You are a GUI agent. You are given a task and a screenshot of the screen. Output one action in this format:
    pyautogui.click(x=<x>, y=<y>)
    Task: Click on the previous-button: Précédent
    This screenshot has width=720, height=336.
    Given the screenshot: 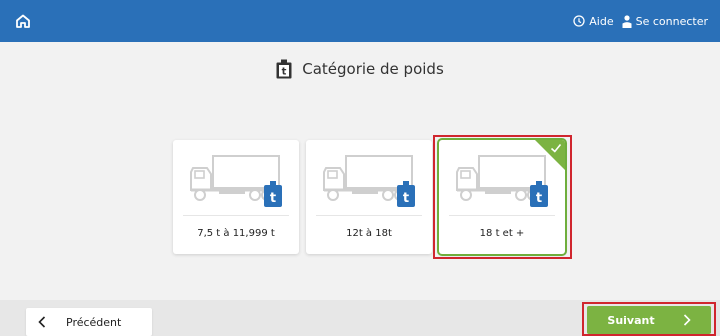 What is the action you would take?
    pyautogui.click(x=89, y=322)
    